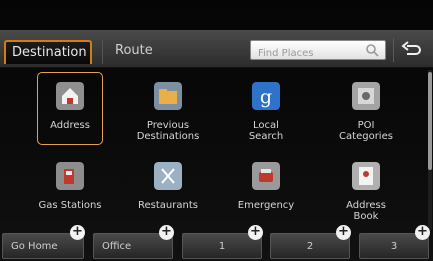 The image size is (433, 261). I want to click on tab-destination: Destination, so click(48, 52).